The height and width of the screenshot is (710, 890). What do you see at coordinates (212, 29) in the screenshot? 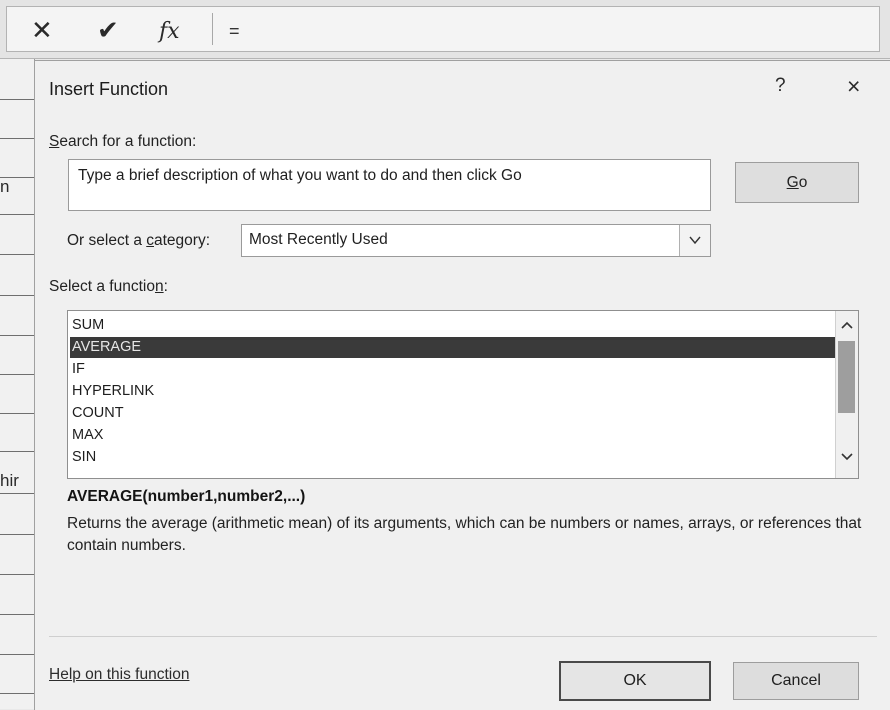
I see `formula-bar-separator` at bounding box center [212, 29].